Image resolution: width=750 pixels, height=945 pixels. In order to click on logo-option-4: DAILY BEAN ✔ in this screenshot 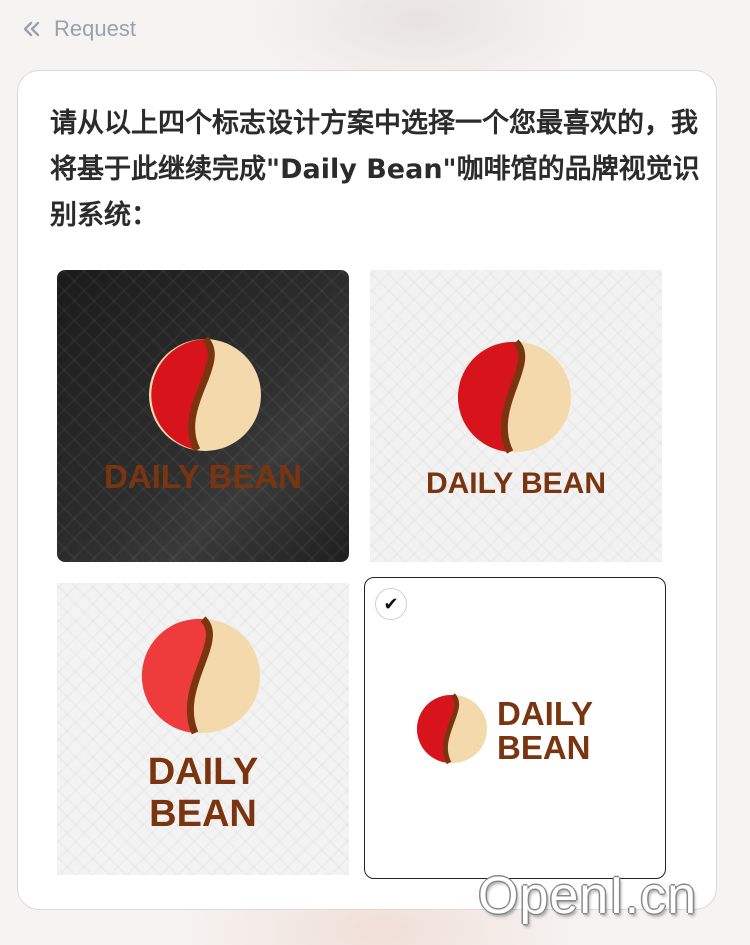, I will do `click(515, 728)`.